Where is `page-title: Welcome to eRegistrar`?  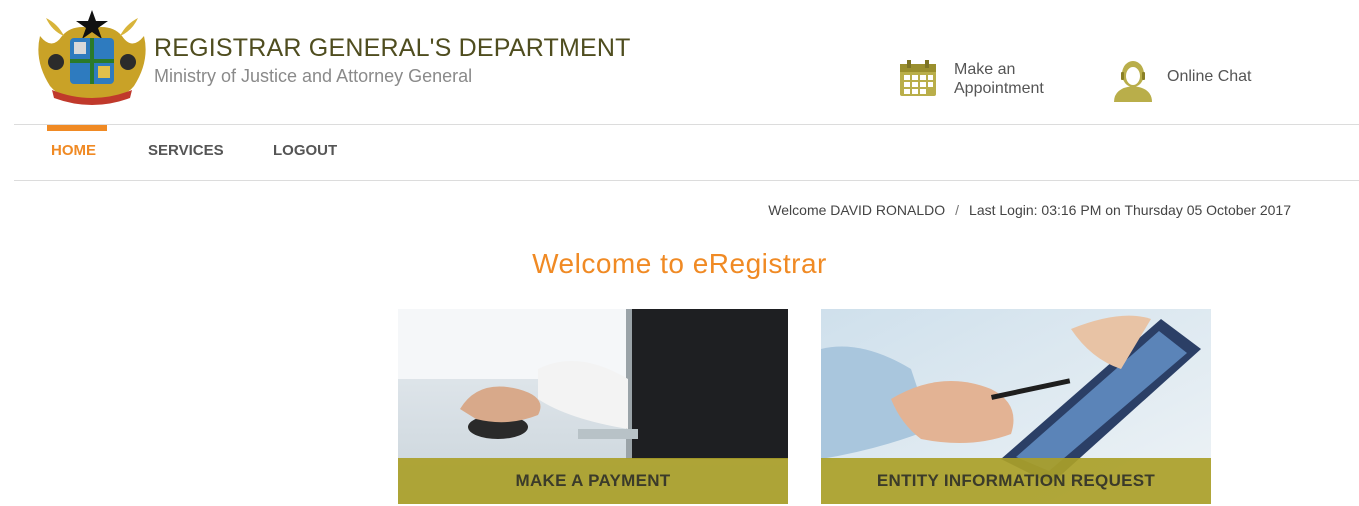
page-title: Welcome to eRegistrar is located at coordinates (679, 263).